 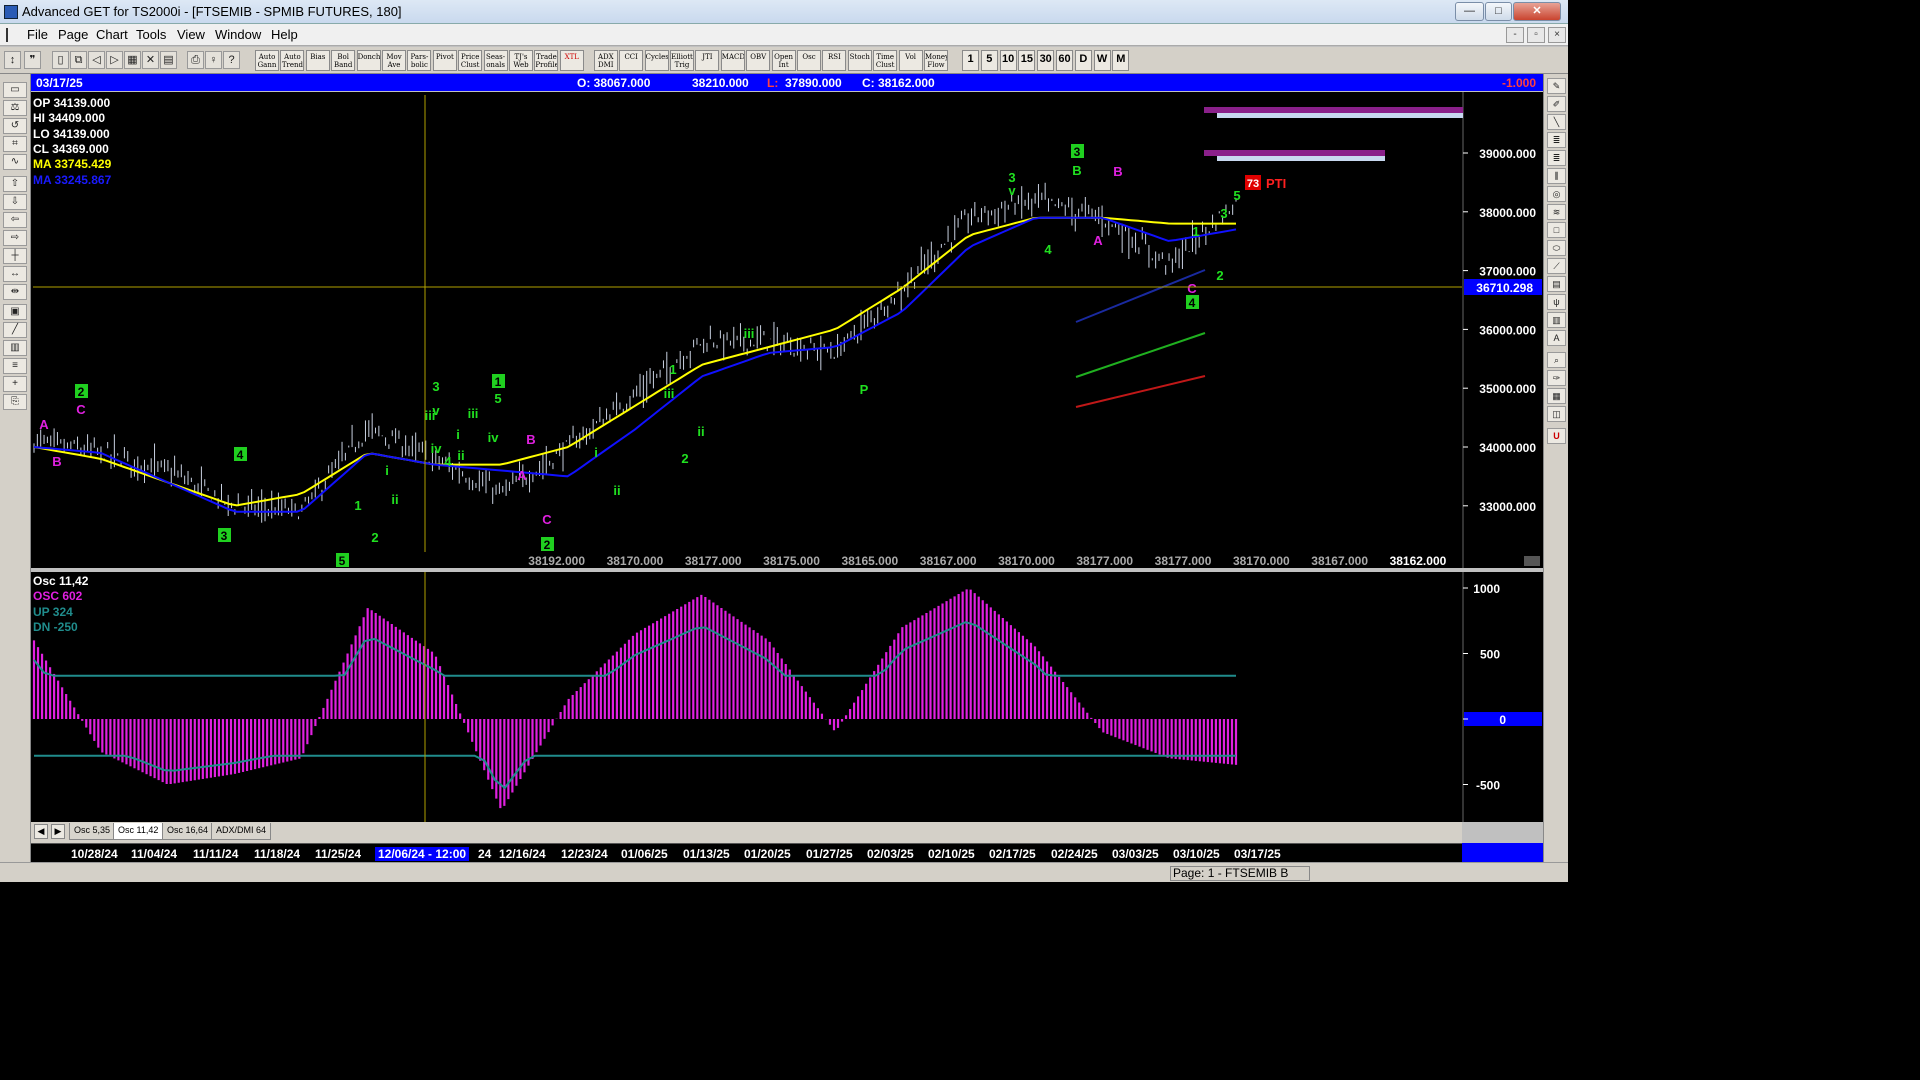 I want to click on osc-tick-label: 500, so click(x=1490, y=655).